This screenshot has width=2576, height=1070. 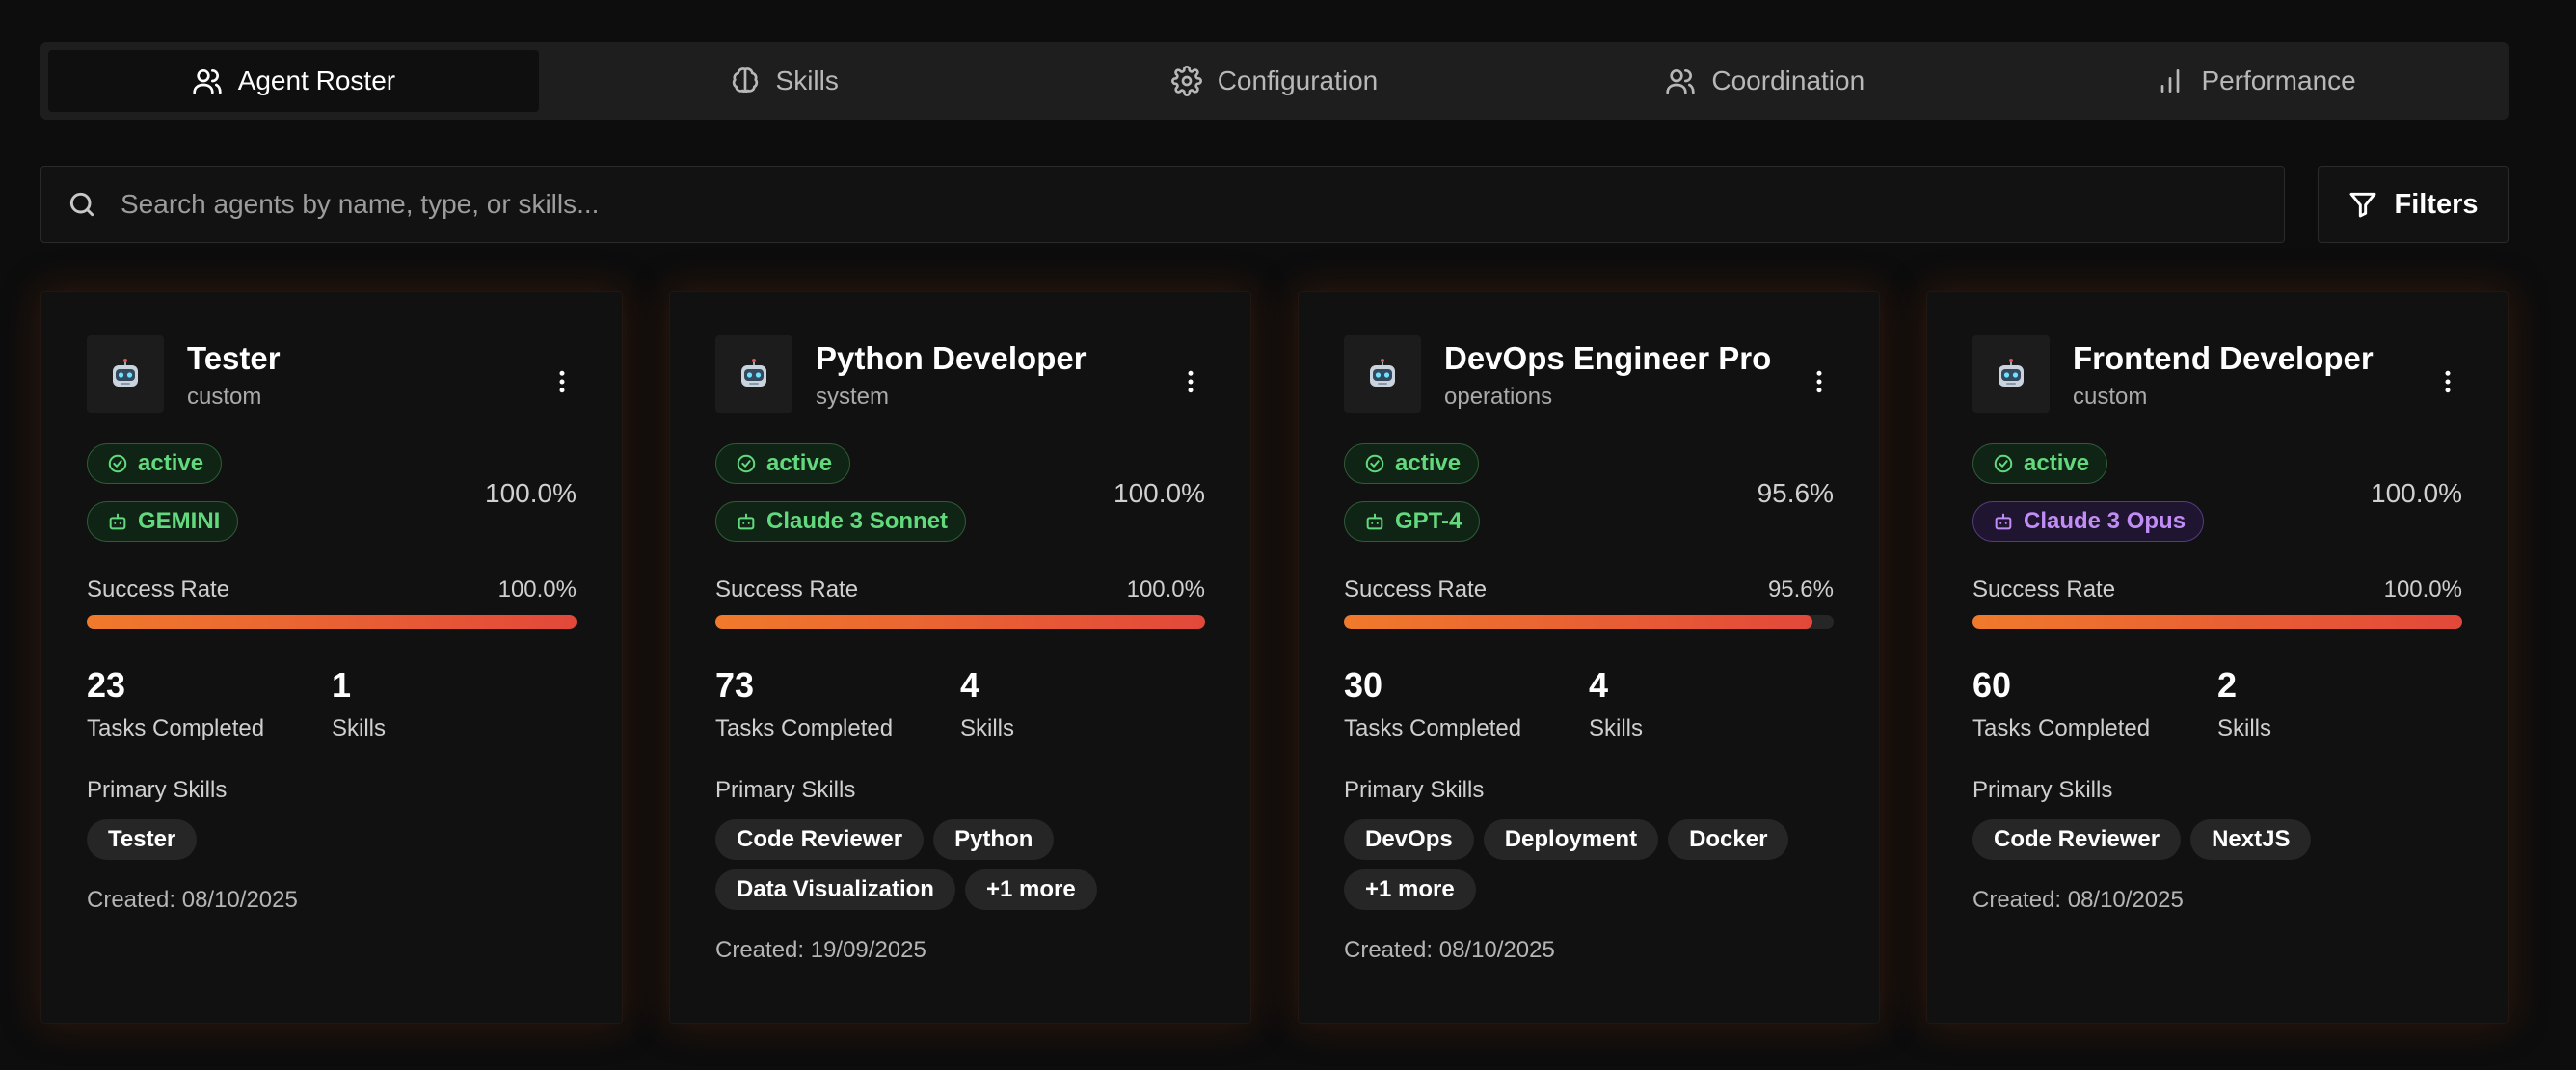 What do you see at coordinates (1275, 81) in the screenshot?
I see `tab-configuration: Configuration` at bounding box center [1275, 81].